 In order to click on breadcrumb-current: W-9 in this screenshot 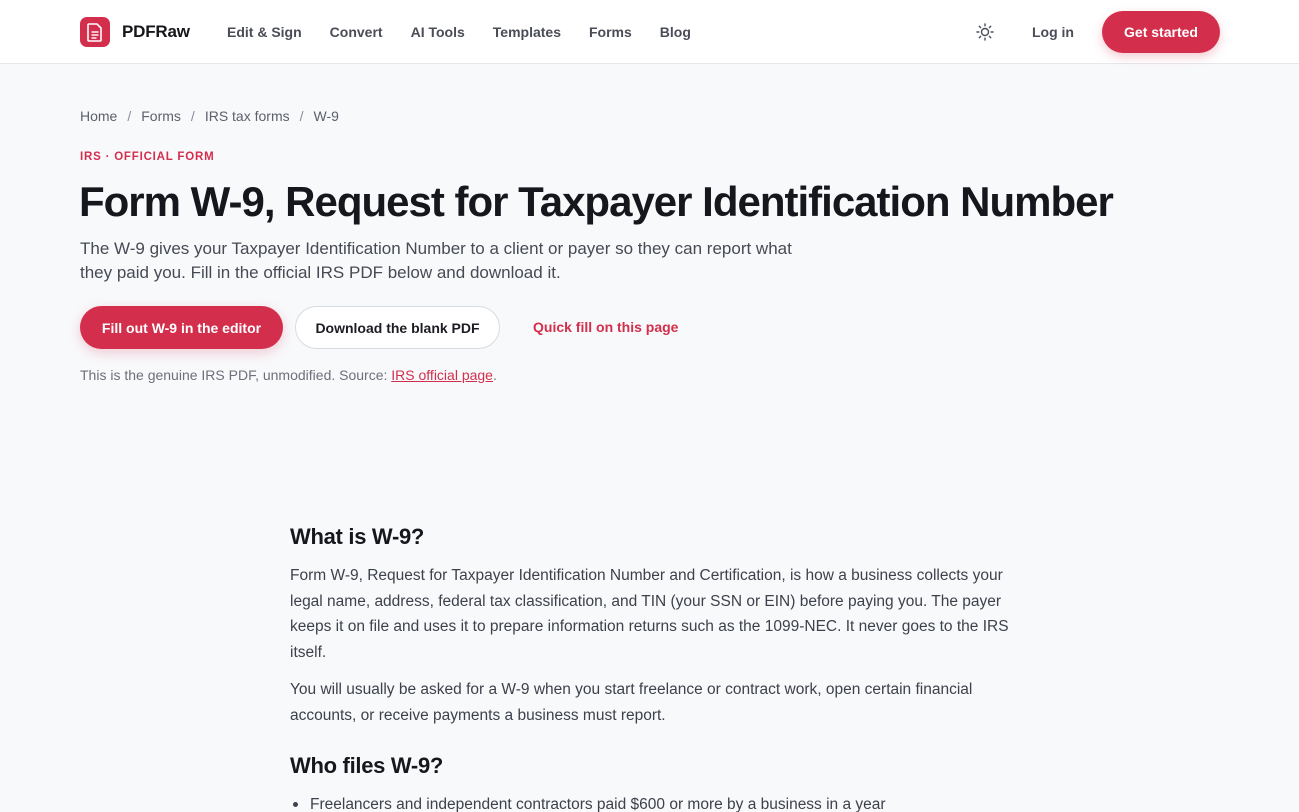, I will do `click(326, 116)`.